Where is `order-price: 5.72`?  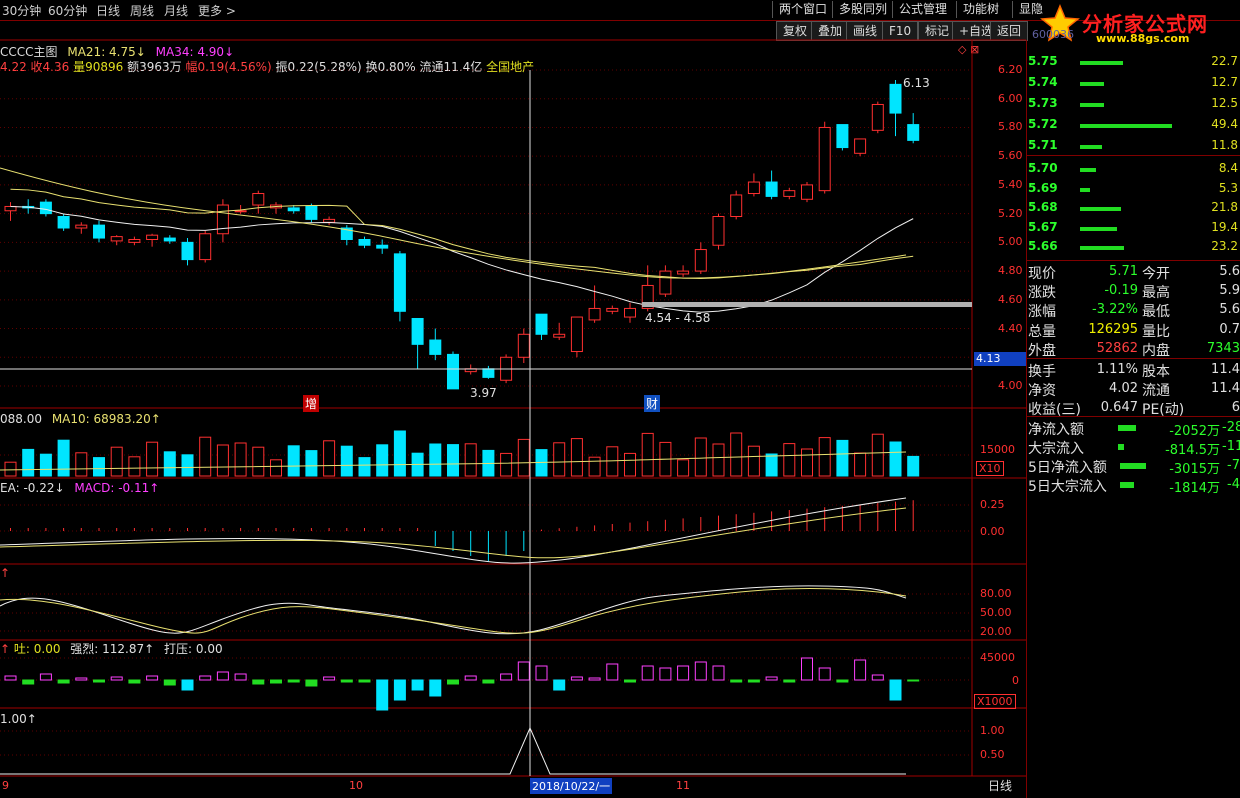
order-price: 5.72 is located at coordinates (1043, 124).